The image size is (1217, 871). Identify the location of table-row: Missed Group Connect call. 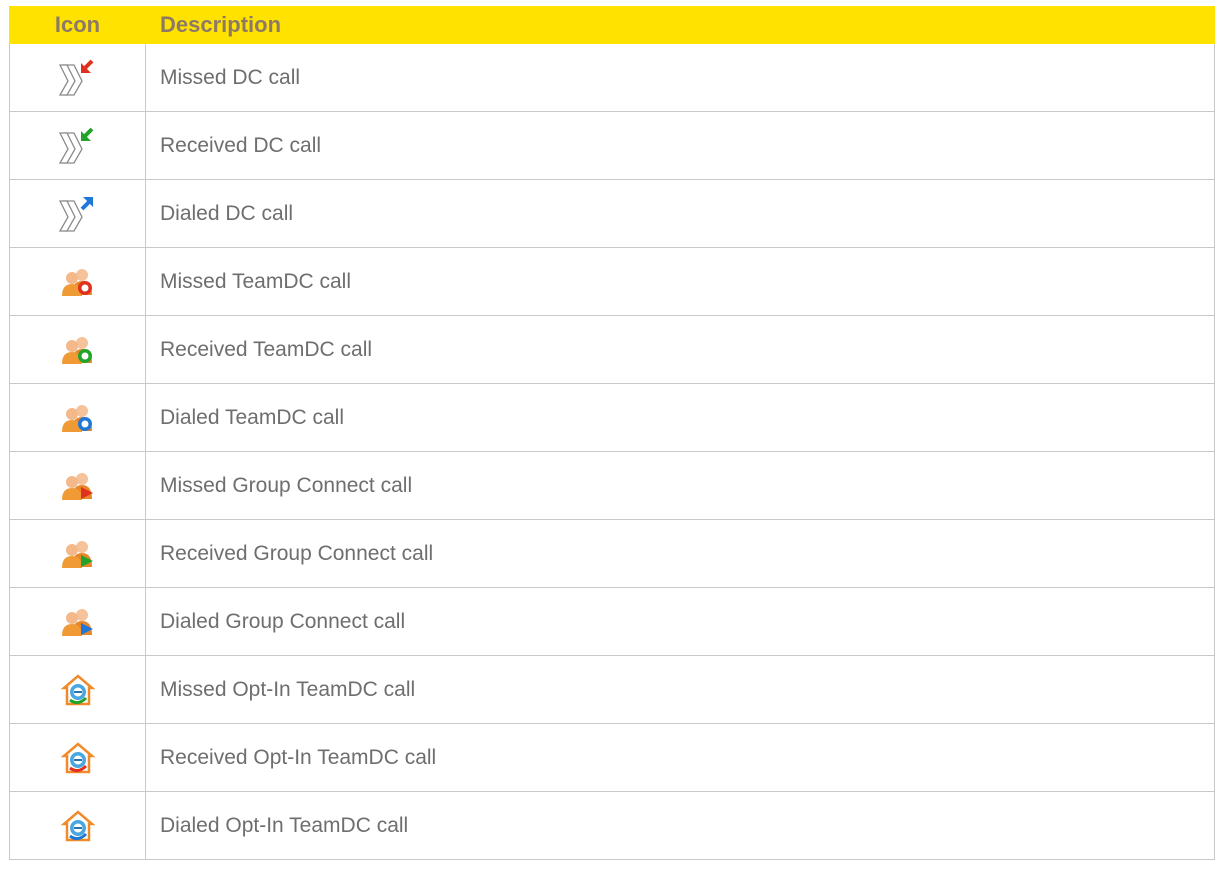
(612, 485).